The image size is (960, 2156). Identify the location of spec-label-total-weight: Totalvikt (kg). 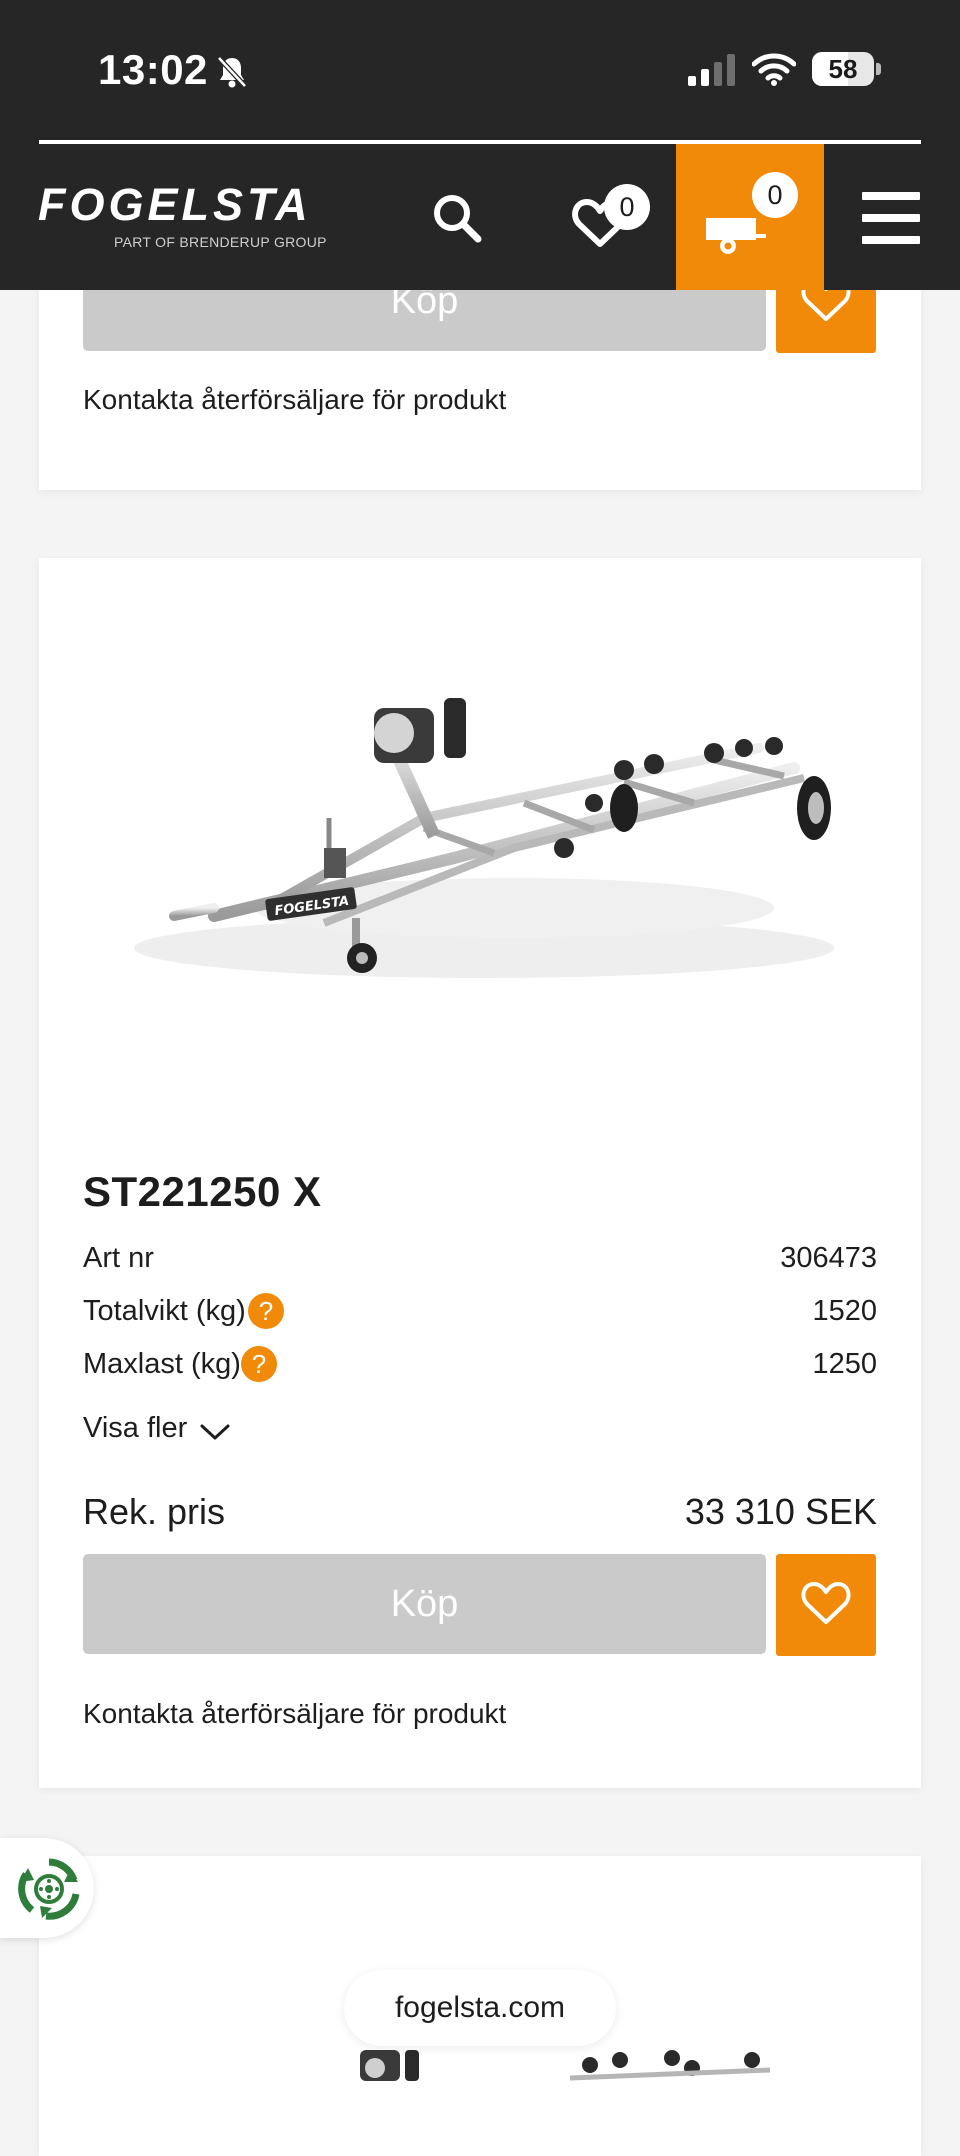
(164, 1311).